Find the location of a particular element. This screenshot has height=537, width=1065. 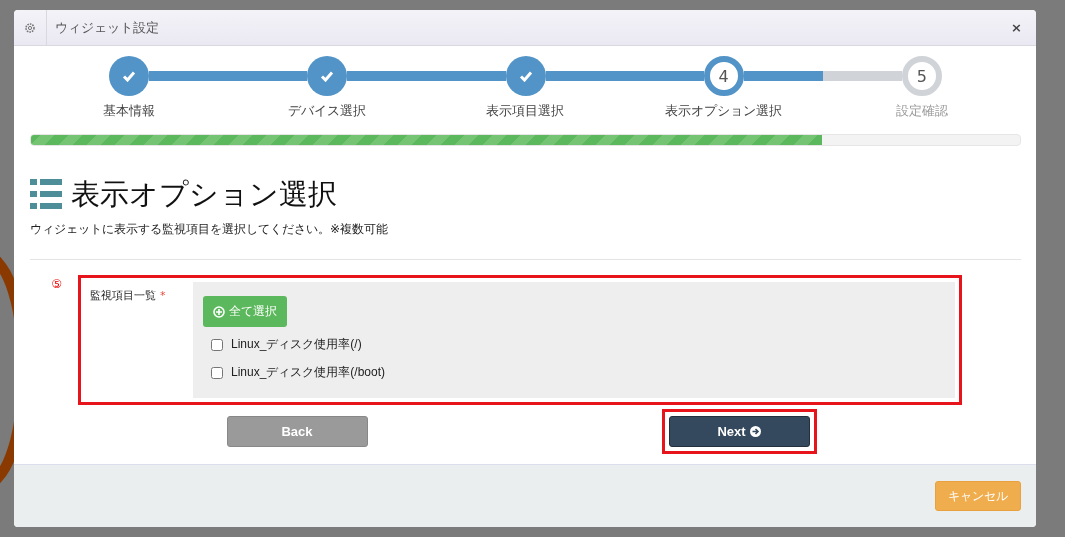

description: ウィジェットに表示する監視項目を選択してください。※複数可能 is located at coordinates (210, 229).